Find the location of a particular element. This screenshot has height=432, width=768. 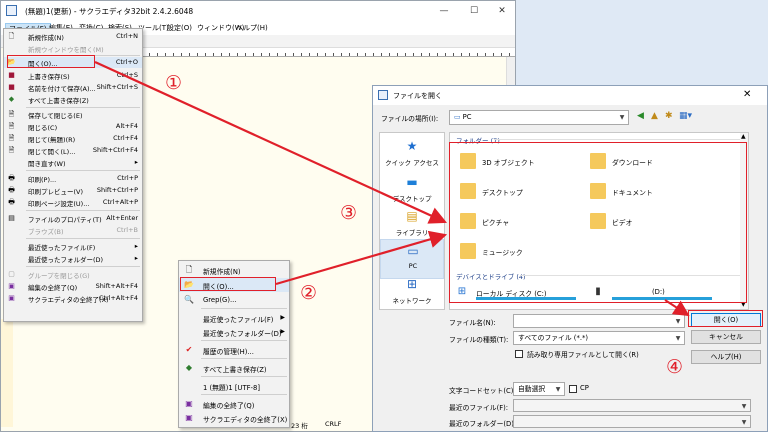

arrow-list-to-open is located at coordinates (677, 308).